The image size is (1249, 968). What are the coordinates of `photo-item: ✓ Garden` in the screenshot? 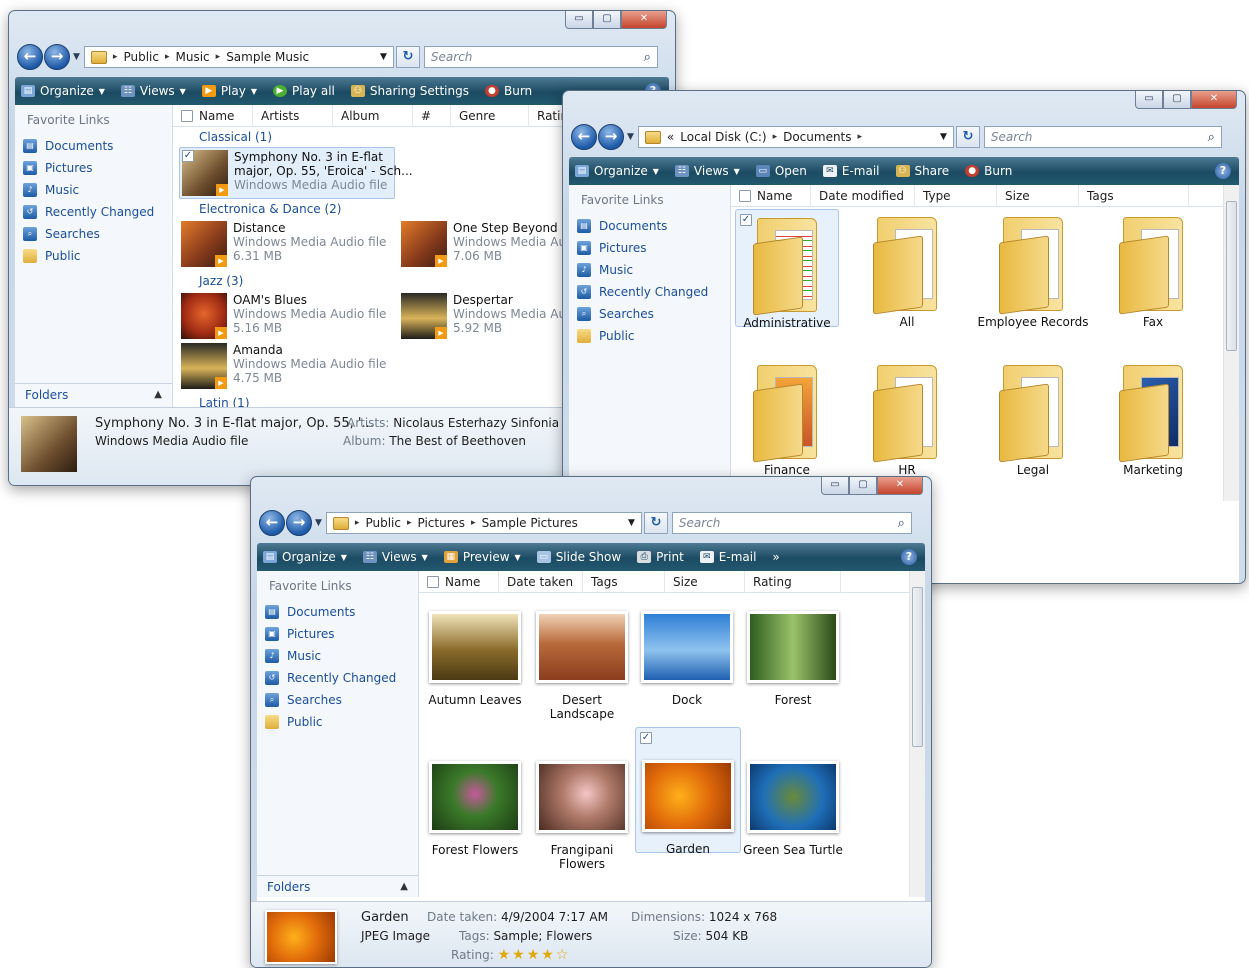 It's located at (688, 791).